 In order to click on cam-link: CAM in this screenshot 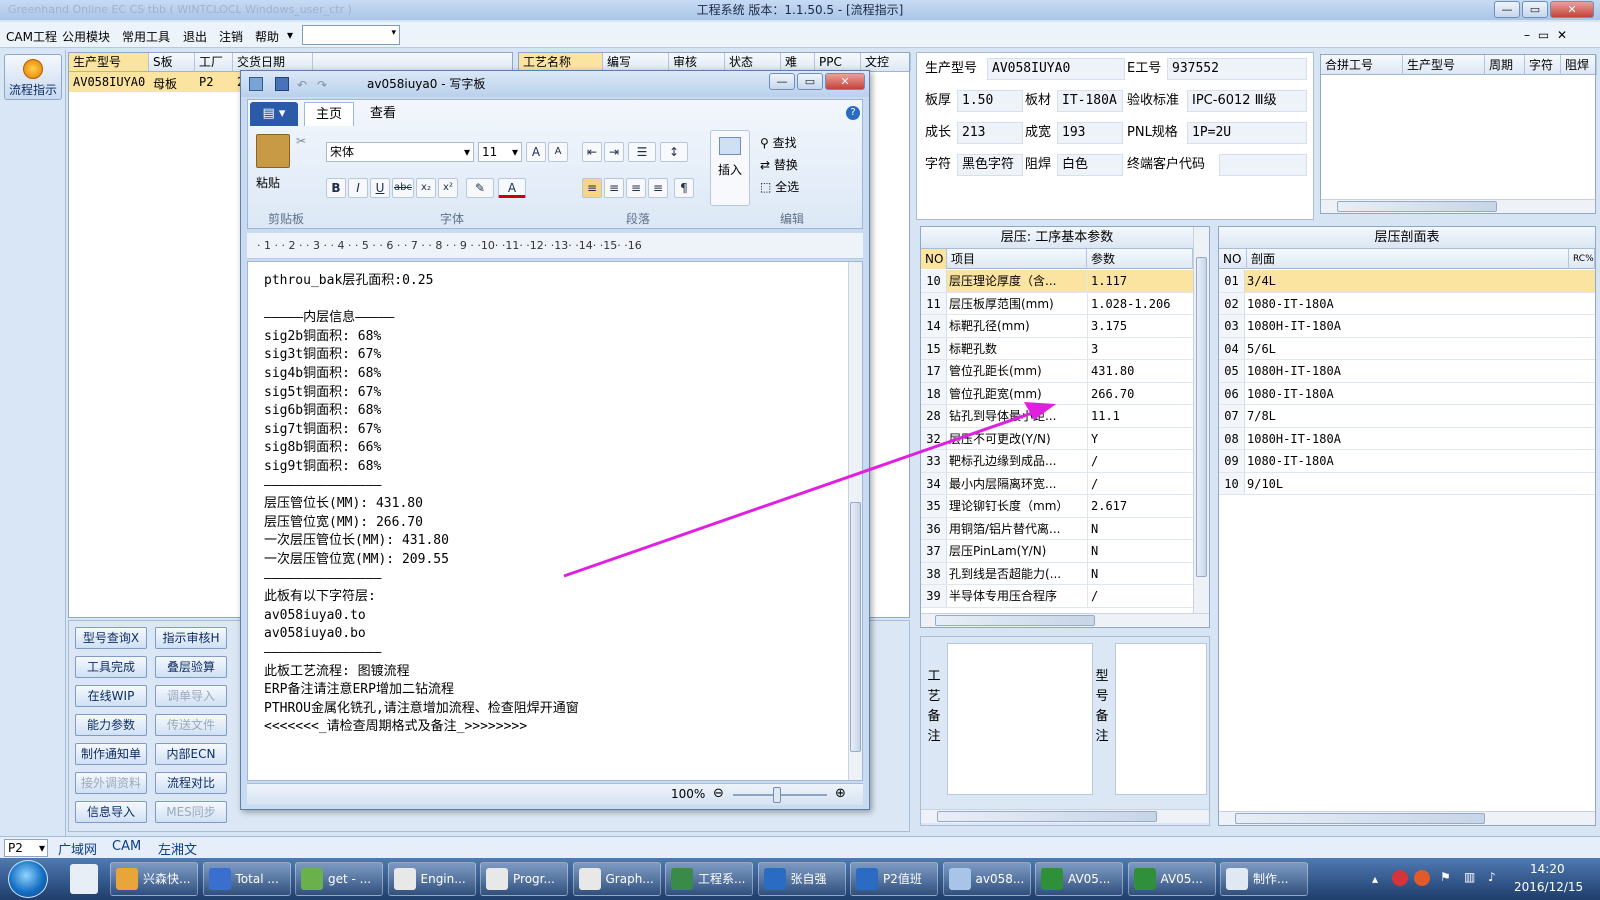, I will do `click(126, 846)`.